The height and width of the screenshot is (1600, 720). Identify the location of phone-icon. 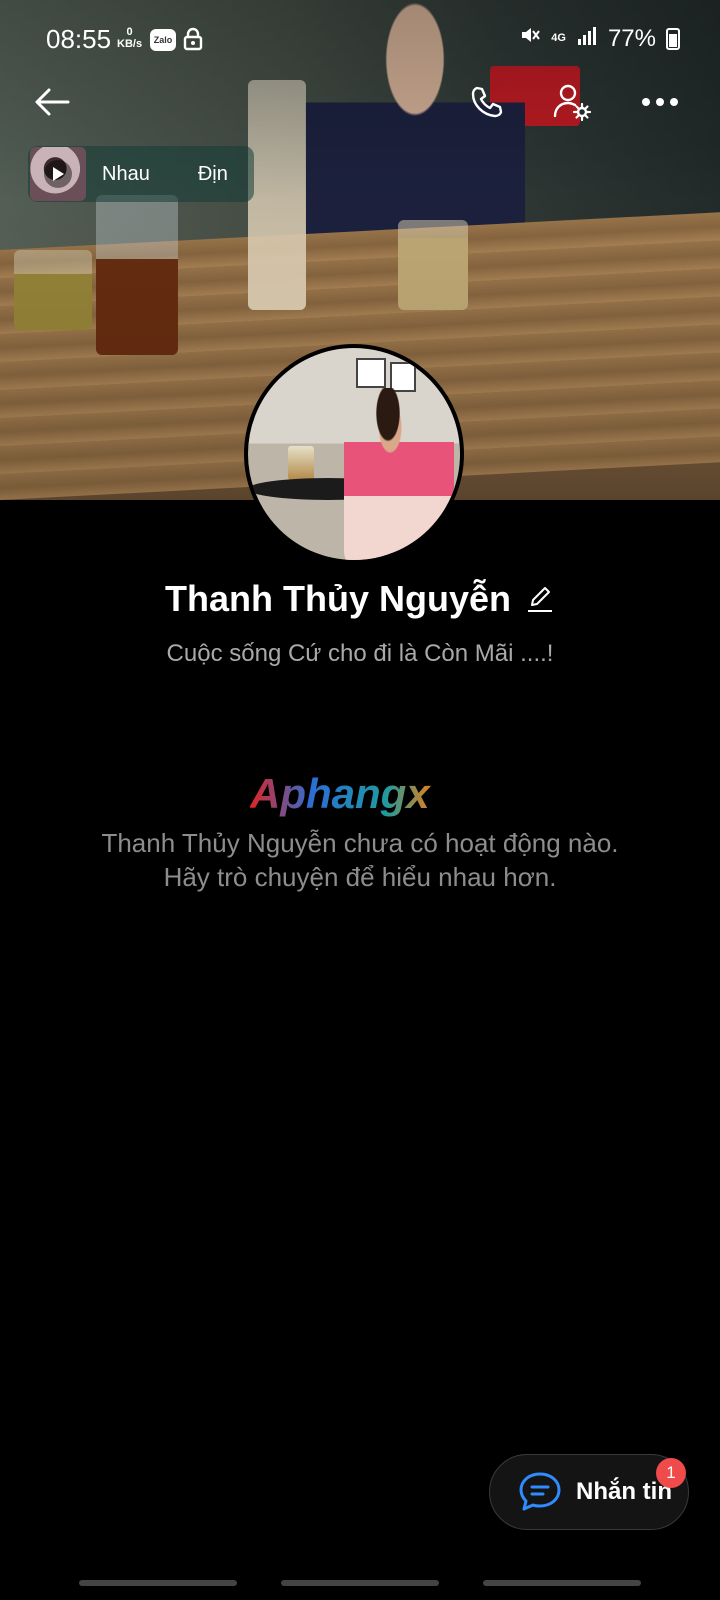
(487, 102).